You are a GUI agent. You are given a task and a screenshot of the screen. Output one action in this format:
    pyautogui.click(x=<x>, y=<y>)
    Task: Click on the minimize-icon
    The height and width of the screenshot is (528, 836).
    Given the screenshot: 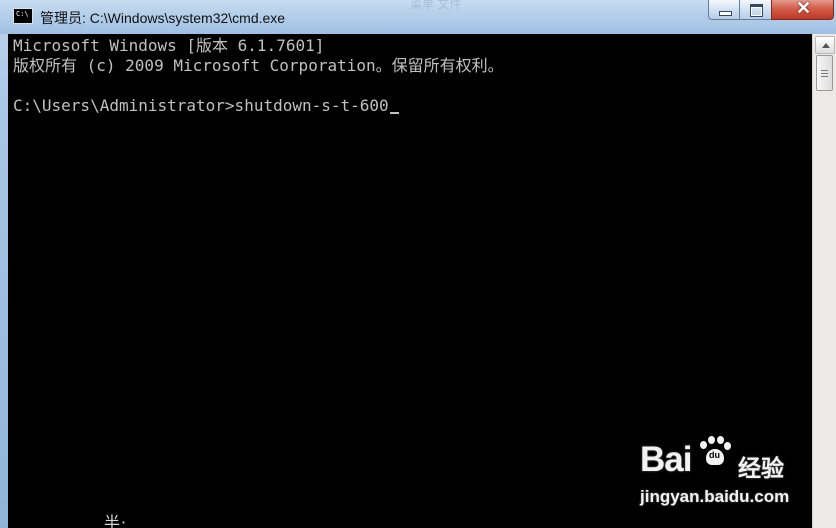 What is the action you would take?
    pyautogui.click(x=725, y=13)
    